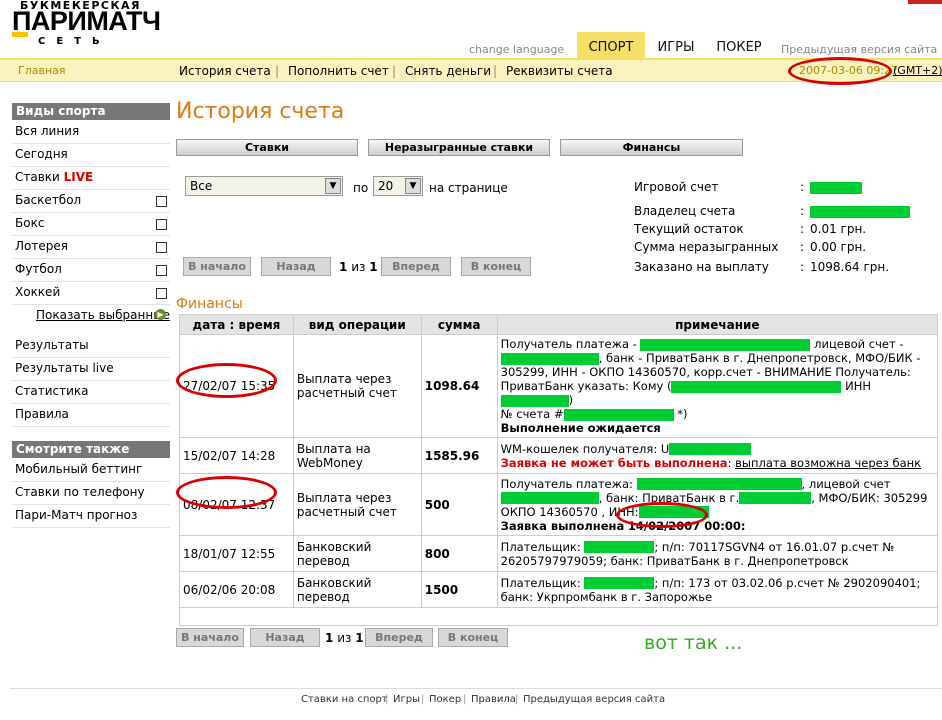 The image size is (942, 720). Describe the element at coordinates (91, 111) in the screenshot. I see `sports-header: Виды спорта` at that location.